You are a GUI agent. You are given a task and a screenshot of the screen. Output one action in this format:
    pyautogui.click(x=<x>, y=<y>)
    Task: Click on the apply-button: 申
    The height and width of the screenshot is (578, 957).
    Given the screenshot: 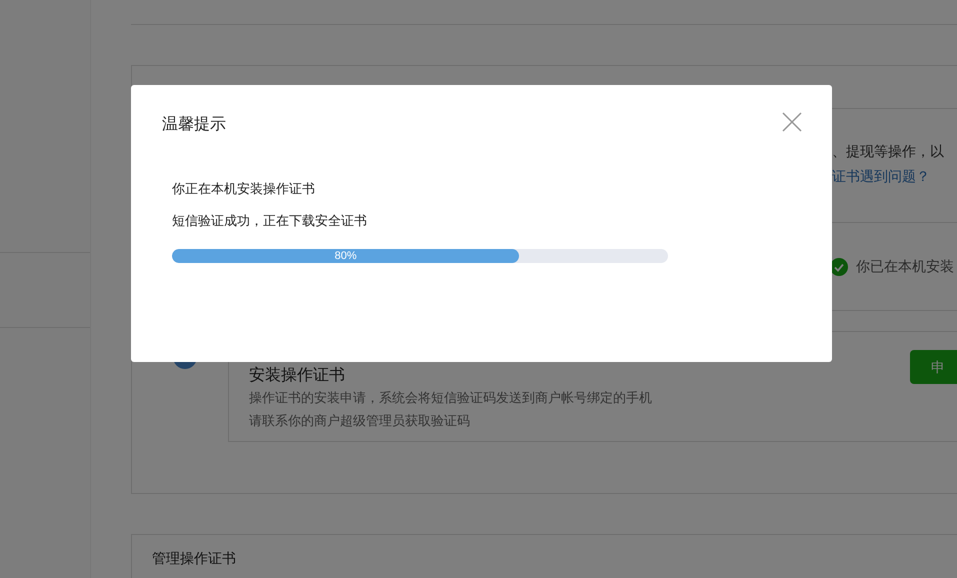 What is the action you would take?
    pyautogui.click(x=933, y=367)
    